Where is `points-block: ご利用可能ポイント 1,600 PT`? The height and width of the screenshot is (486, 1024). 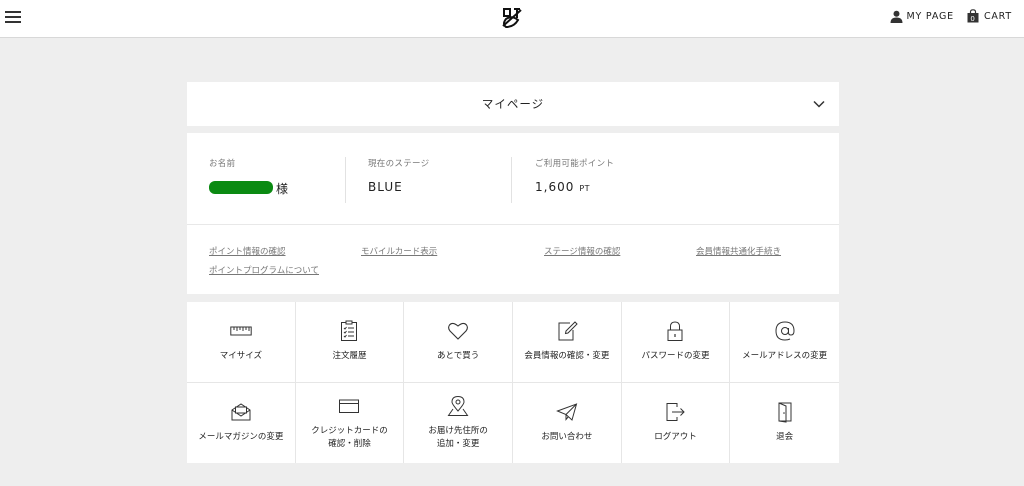 points-block: ご利用可能ポイント 1,600 PT is located at coordinates (574, 181).